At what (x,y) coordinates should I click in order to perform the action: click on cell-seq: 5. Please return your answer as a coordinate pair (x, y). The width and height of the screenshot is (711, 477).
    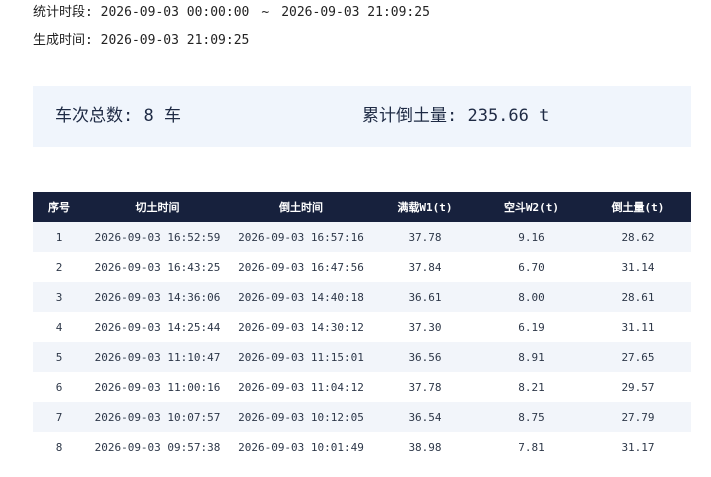
    Looking at the image, I should click on (59, 357).